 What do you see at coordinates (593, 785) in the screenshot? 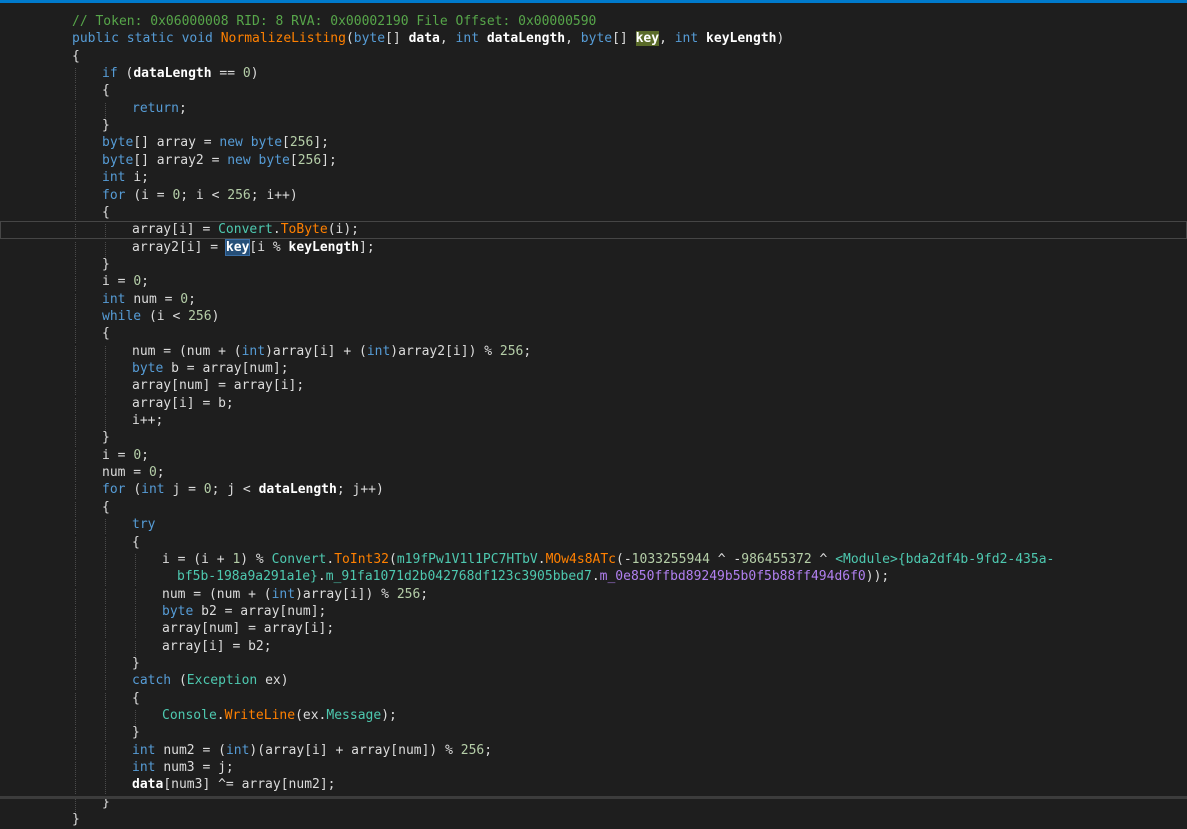
I see `code-line: data[num3] ^= array[num2];` at bounding box center [593, 785].